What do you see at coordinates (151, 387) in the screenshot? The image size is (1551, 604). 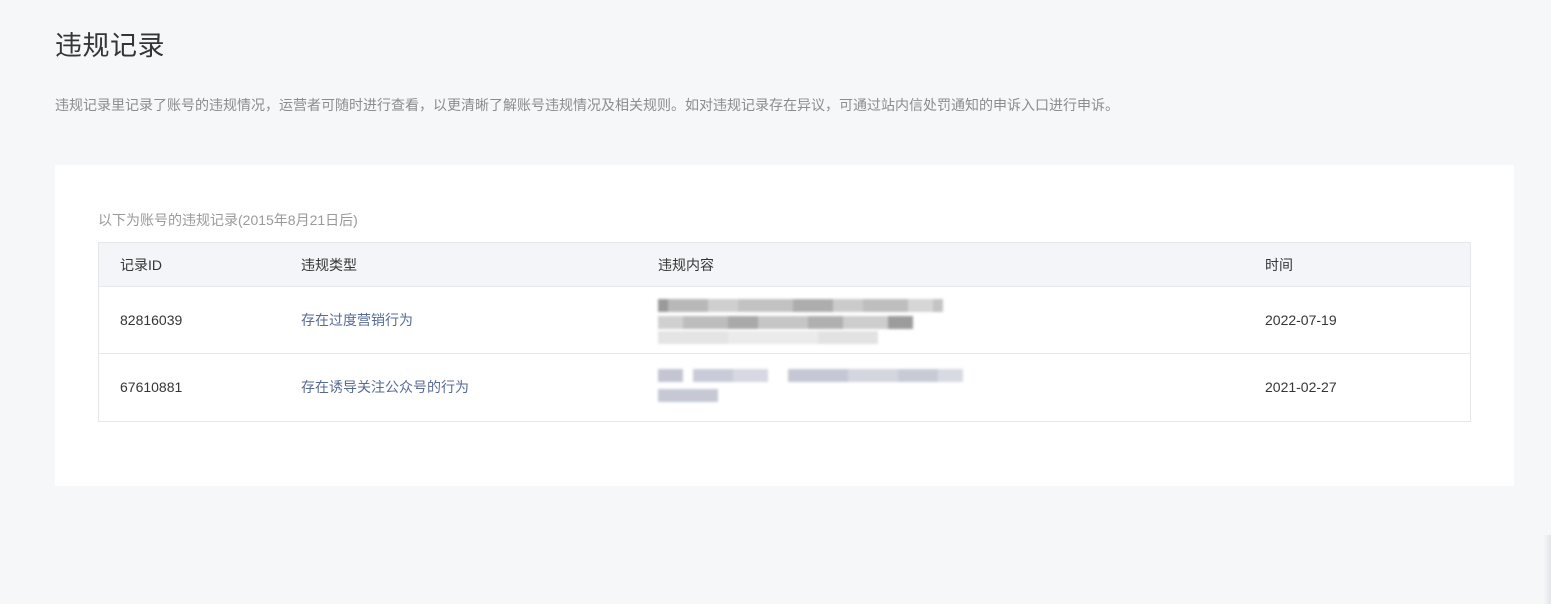 I see `record-id: 67610881` at bounding box center [151, 387].